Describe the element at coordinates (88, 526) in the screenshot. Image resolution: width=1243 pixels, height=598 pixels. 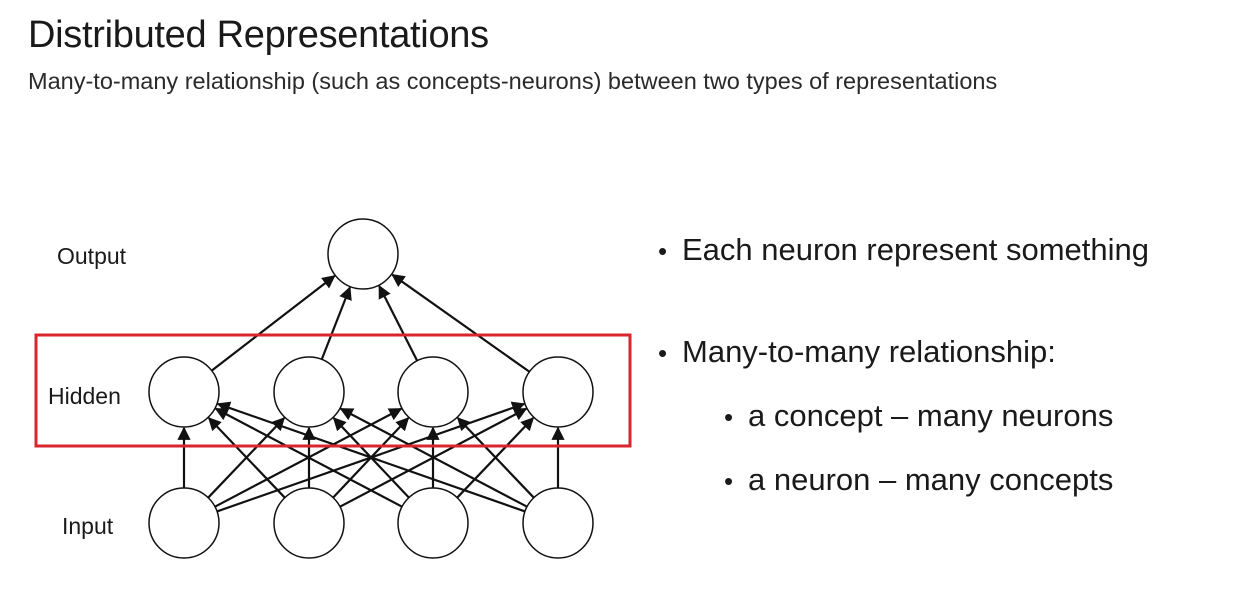
I see `input-layer-label: Input` at that location.